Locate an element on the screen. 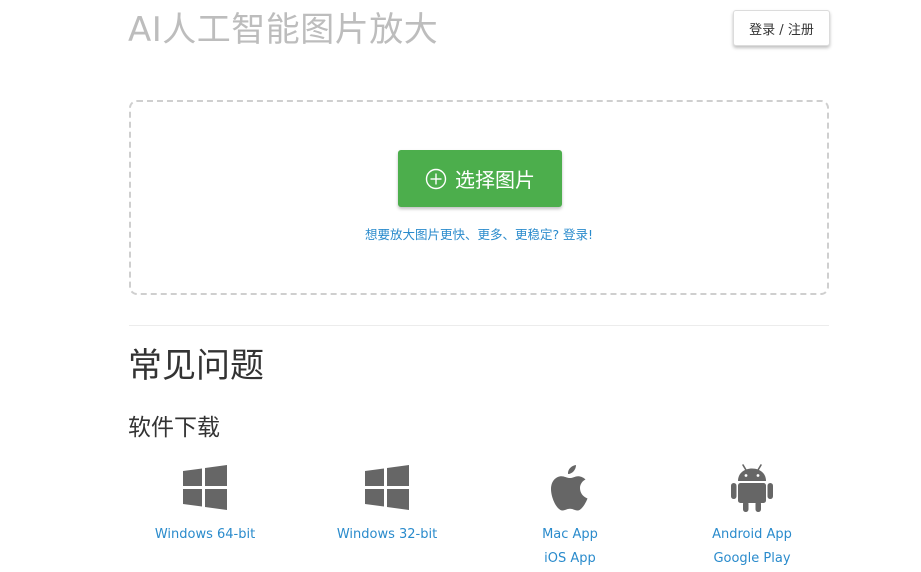  download-android: Android App Google Play is located at coordinates (752, 517).